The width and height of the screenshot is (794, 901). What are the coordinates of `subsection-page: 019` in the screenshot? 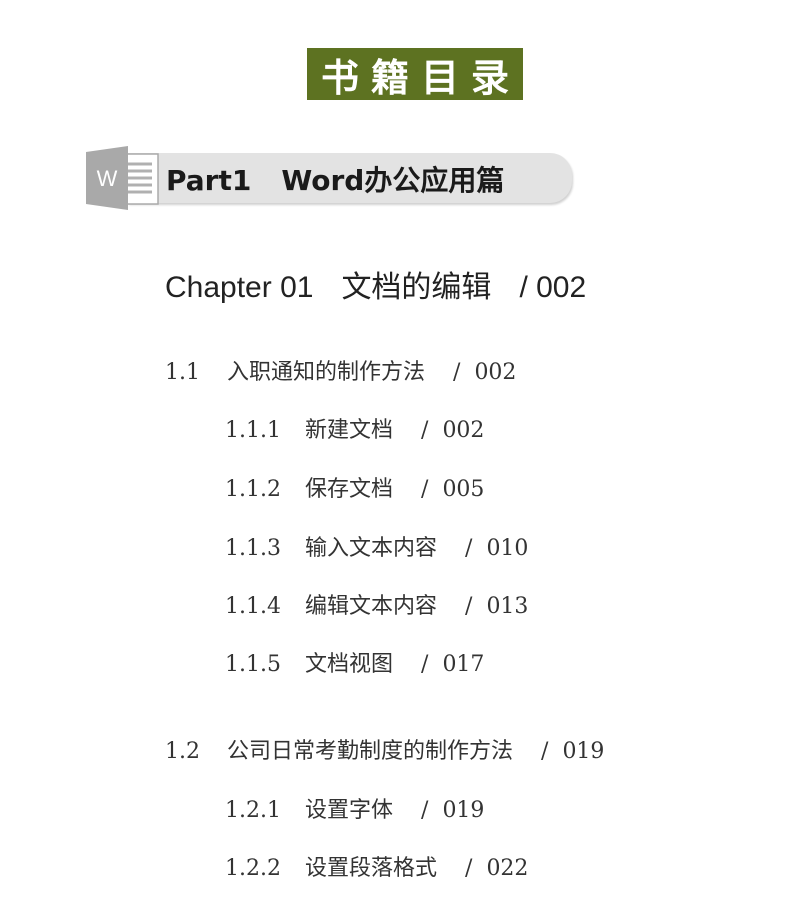 It's located at (463, 810).